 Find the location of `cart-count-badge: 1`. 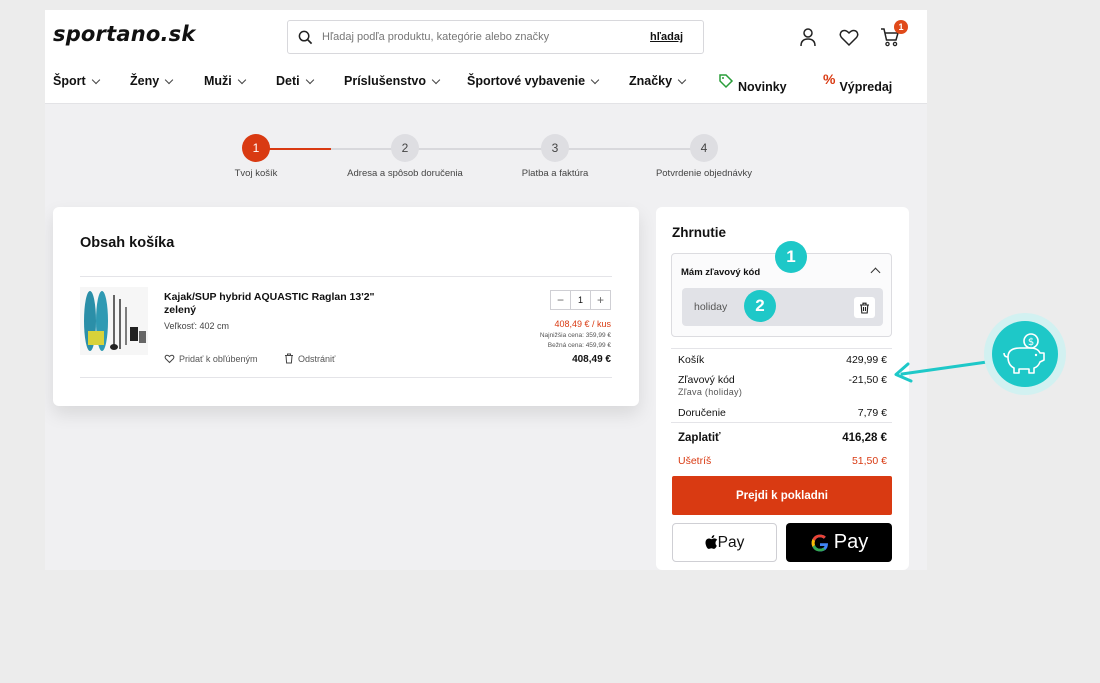

cart-count-badge: 1 is located at coordinates (901, 27).